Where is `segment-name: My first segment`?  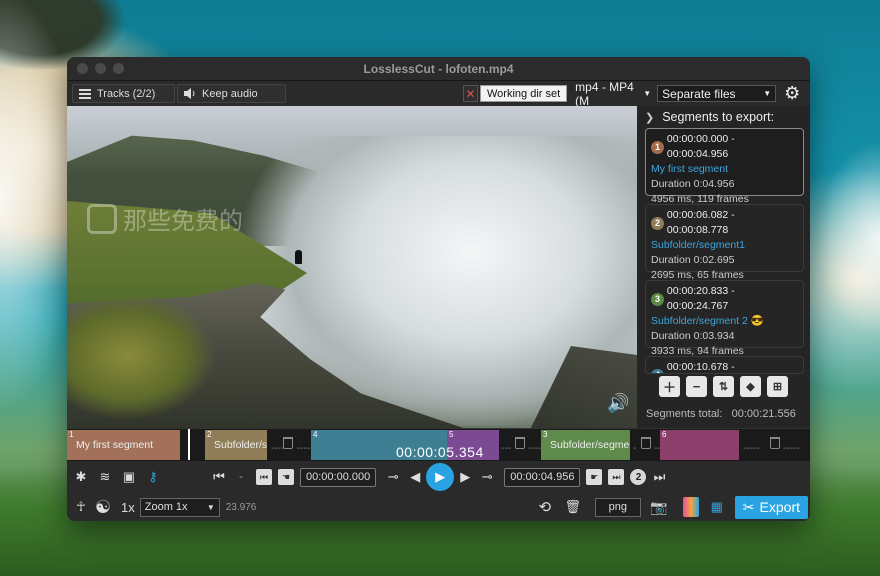 segment-name: My first segment is located at coordinates (690, 169).